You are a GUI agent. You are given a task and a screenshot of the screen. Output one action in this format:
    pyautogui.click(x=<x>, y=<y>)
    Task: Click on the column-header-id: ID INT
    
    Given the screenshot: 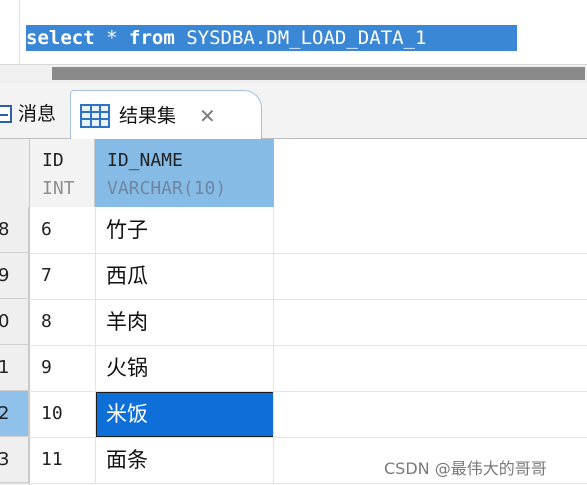 What is the action you would take?
    pyautogui.click(x=62, y=173)
    